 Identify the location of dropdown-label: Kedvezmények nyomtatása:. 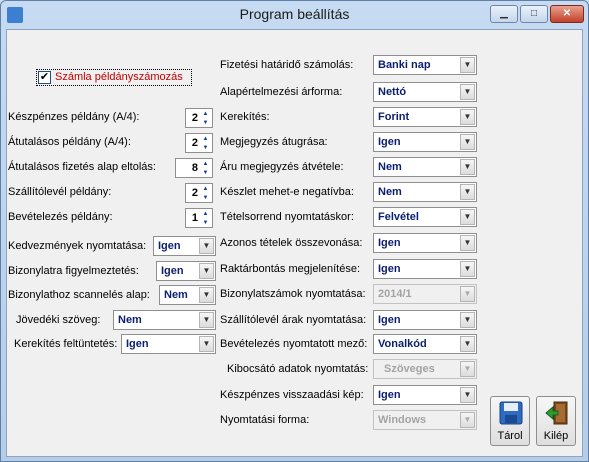
(77, 246).